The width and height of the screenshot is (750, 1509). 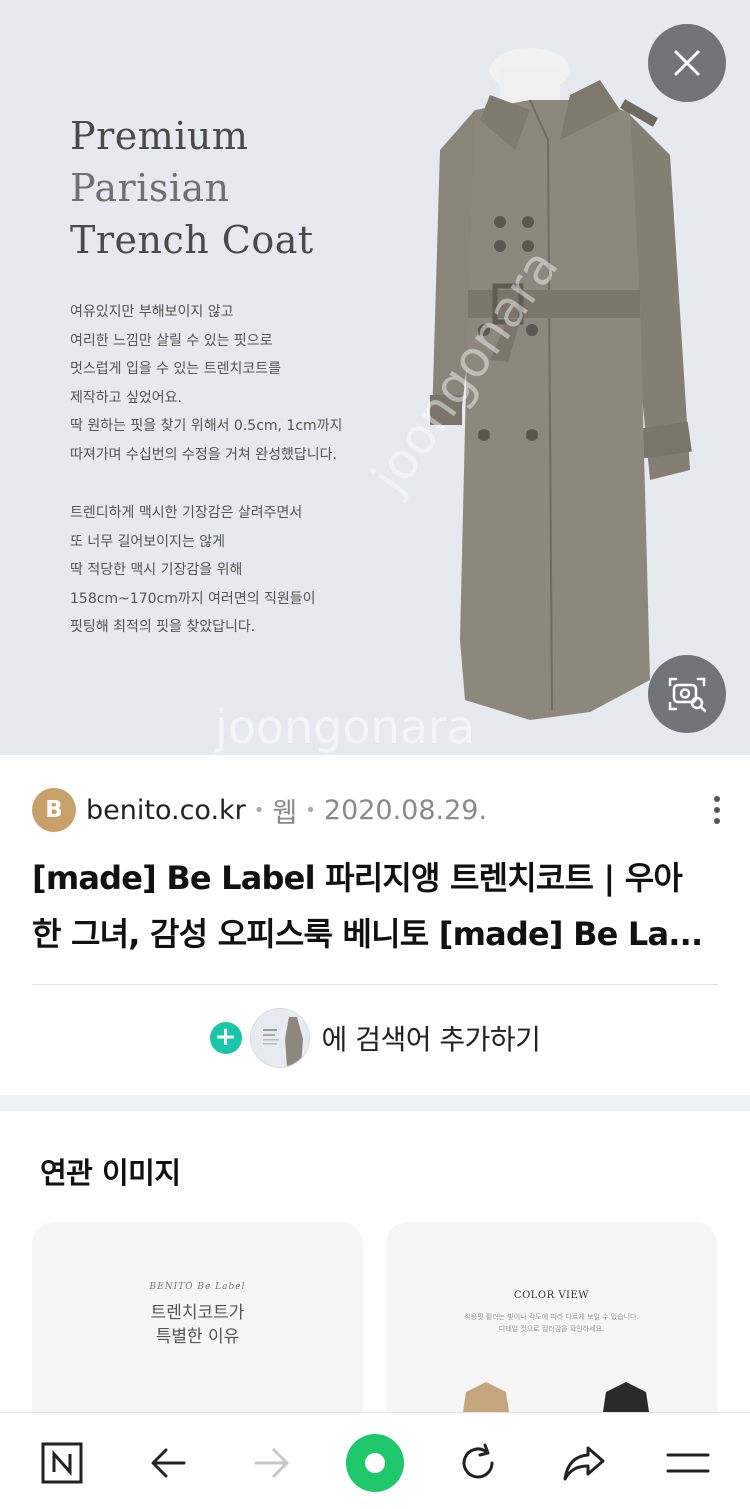 What do you see at coordinates (110, 1173) in the screenshot?
I see `related-images-heading: 연관 이미지` at bounding box center [110, 1173].